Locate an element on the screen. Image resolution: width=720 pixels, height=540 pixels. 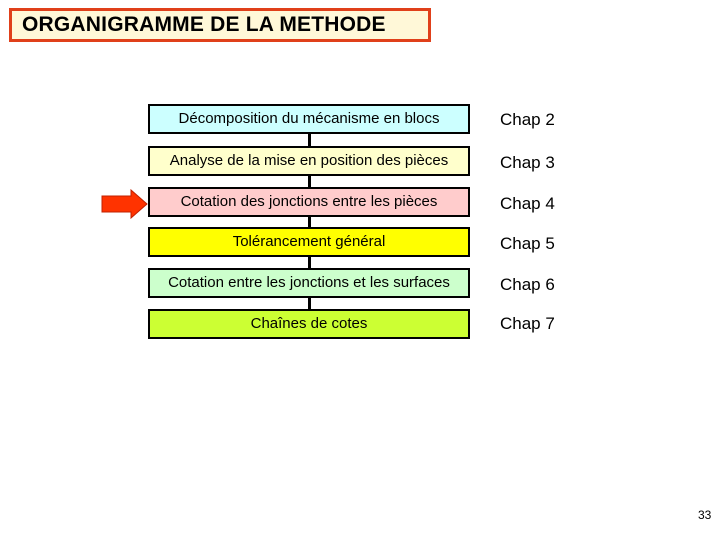
step-label: Décomposition du mécanisme en blocs is located at coordinates (309, 118).